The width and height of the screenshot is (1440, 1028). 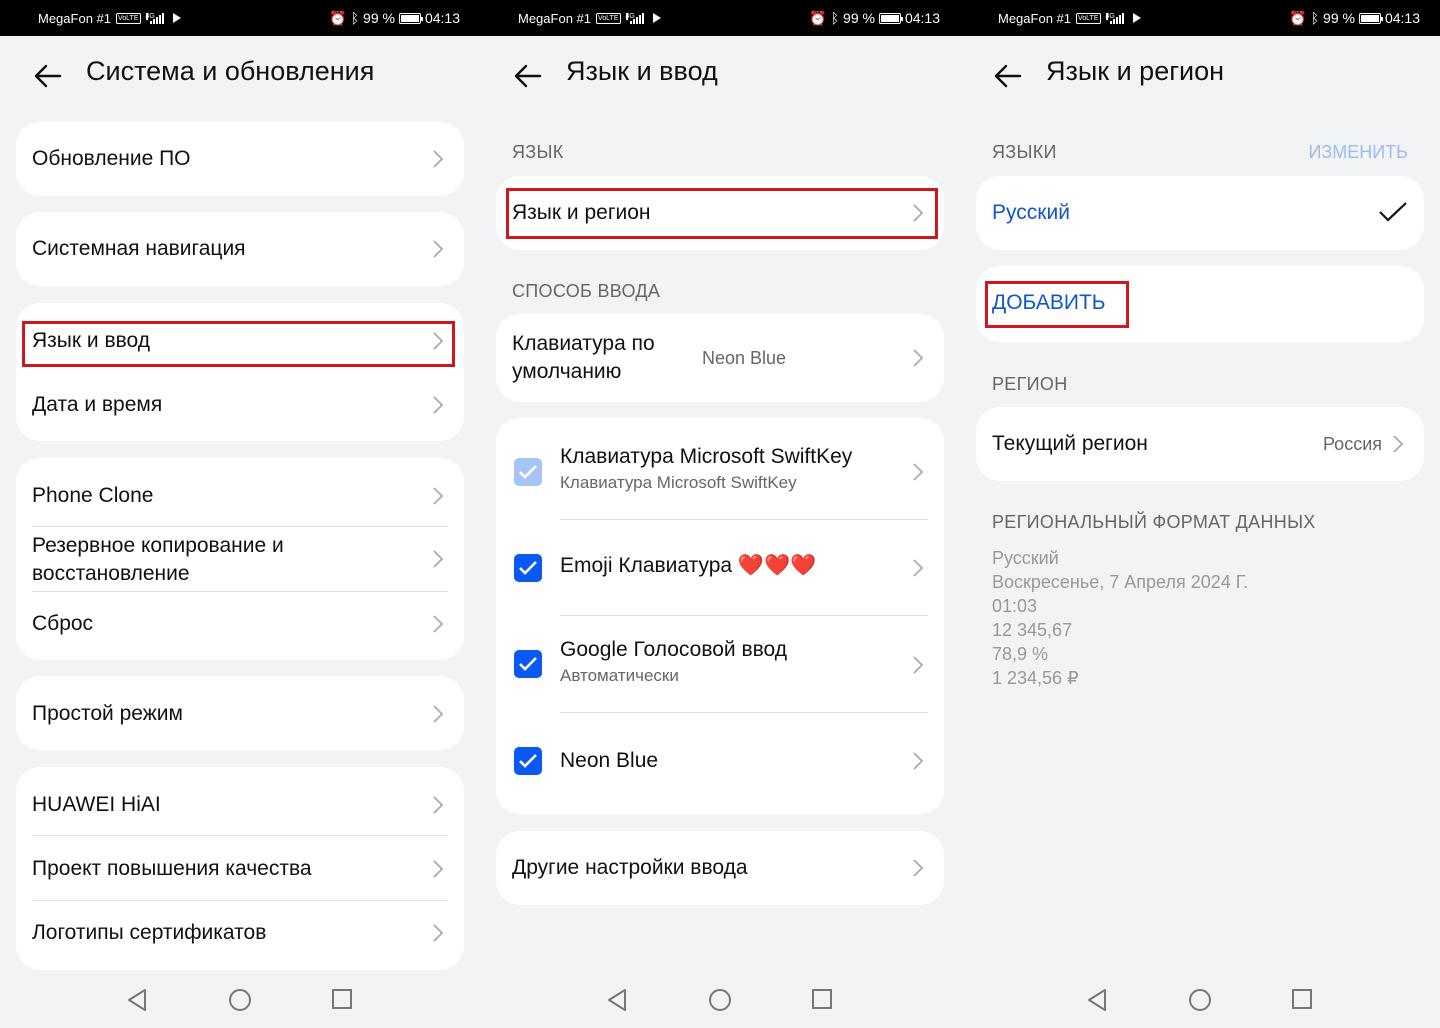 I want to click on list-item-label: Системная навигация, so click(x=139, y=248).